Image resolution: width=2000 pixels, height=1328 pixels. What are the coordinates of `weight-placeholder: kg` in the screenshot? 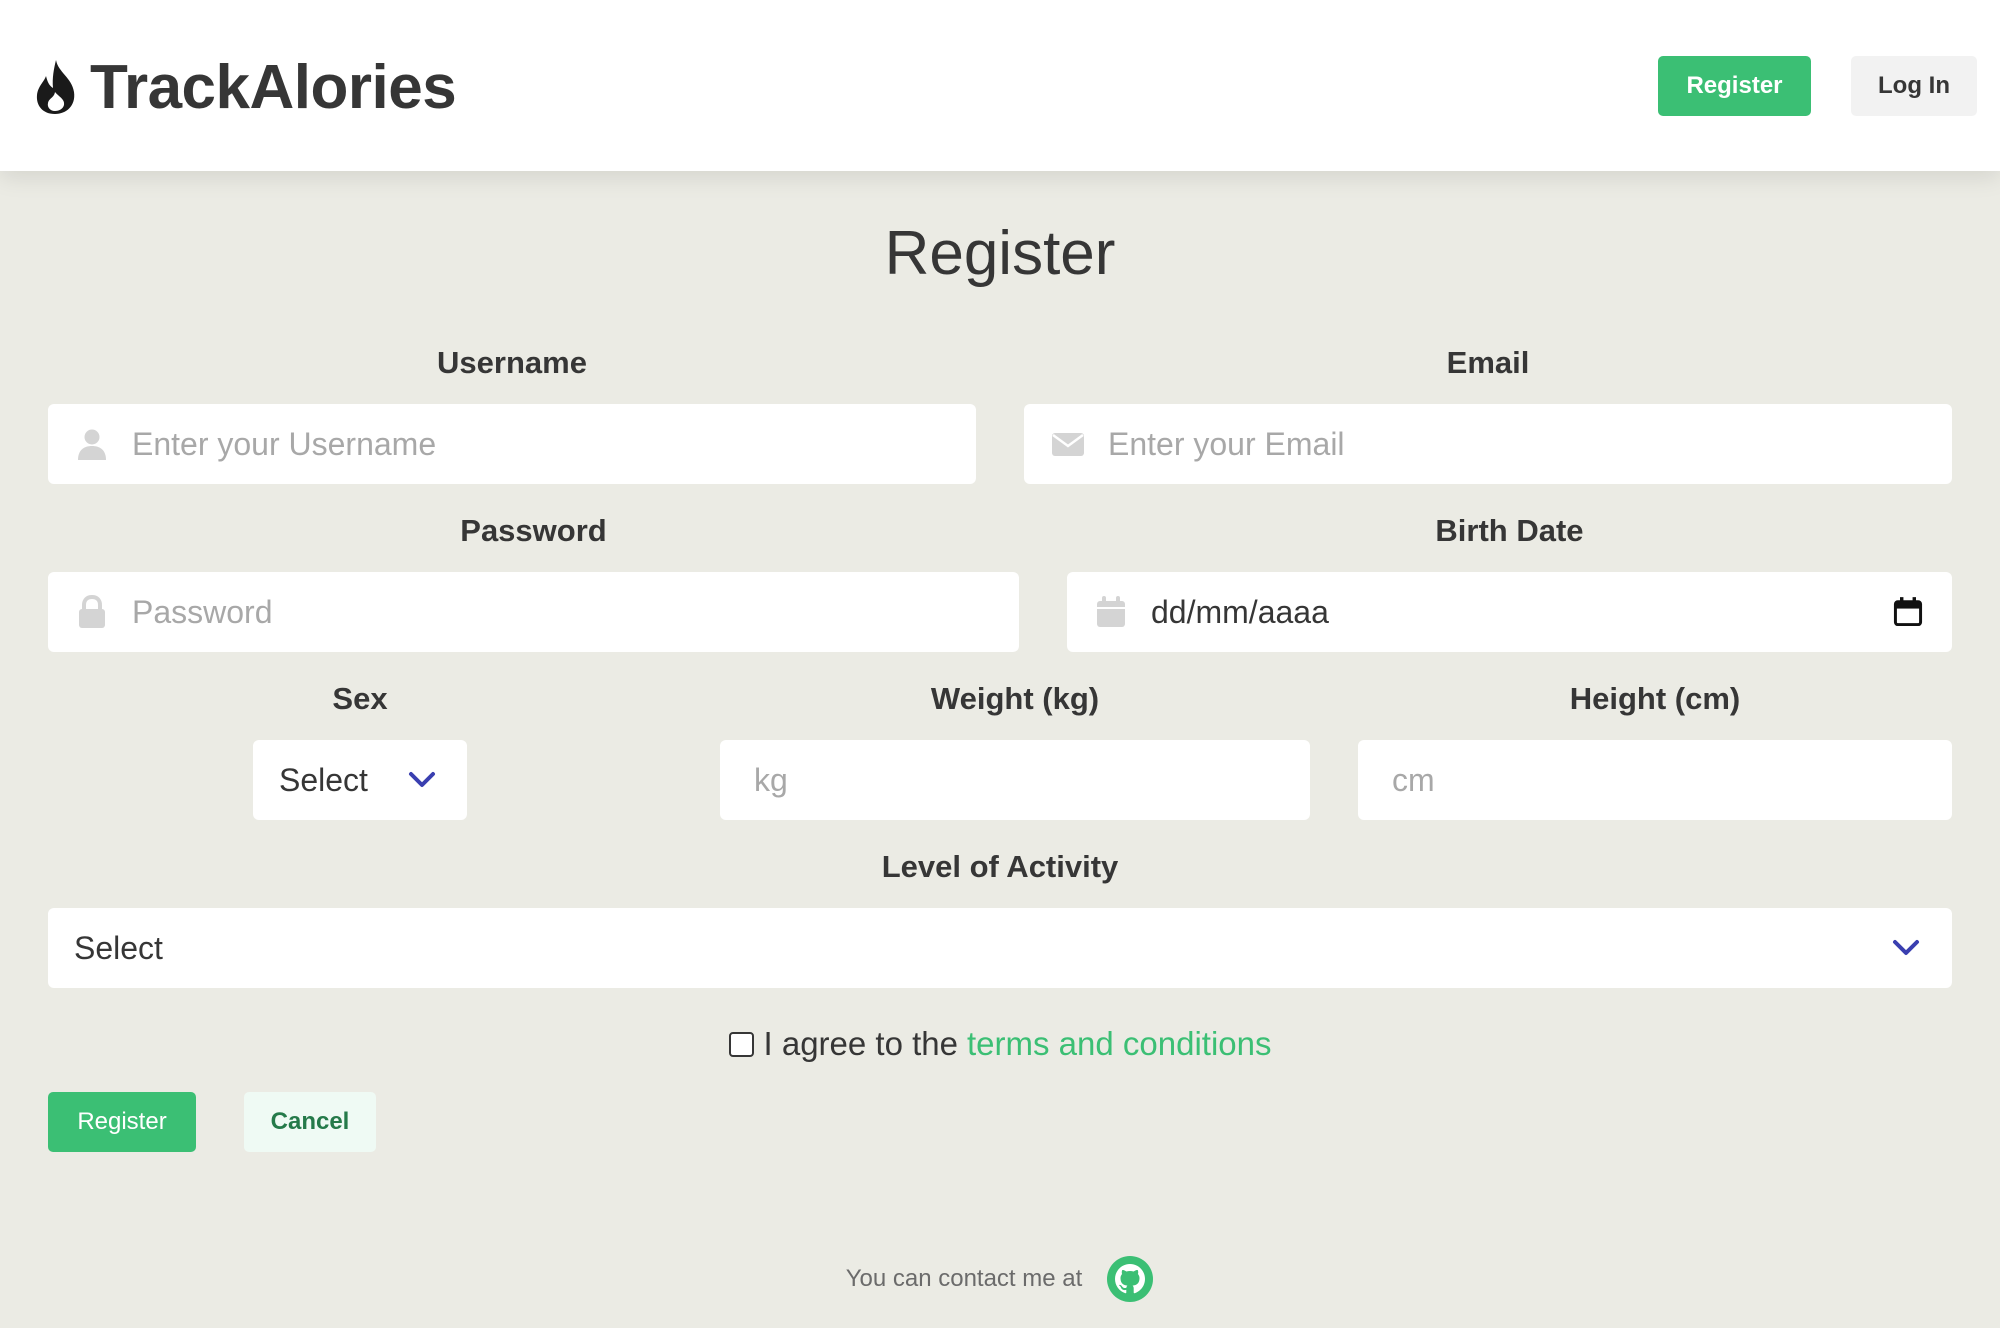 It's located at (771, 779).